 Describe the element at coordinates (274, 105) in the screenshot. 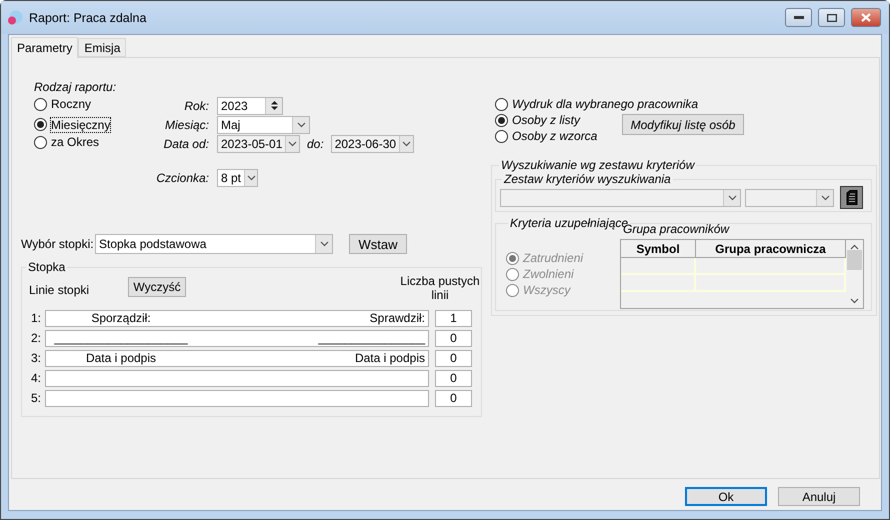

I see `spin-arrows-icon` at that location.